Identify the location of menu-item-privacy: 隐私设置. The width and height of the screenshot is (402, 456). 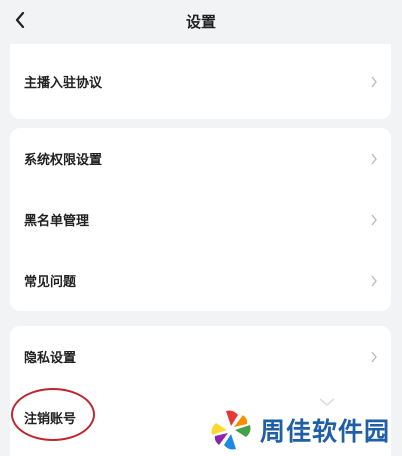
(200, 356).